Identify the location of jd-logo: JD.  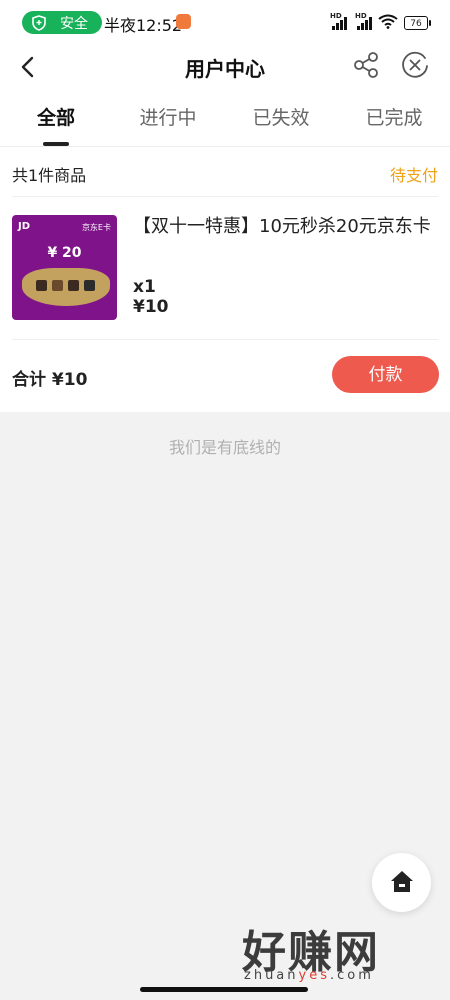
(24, 226).